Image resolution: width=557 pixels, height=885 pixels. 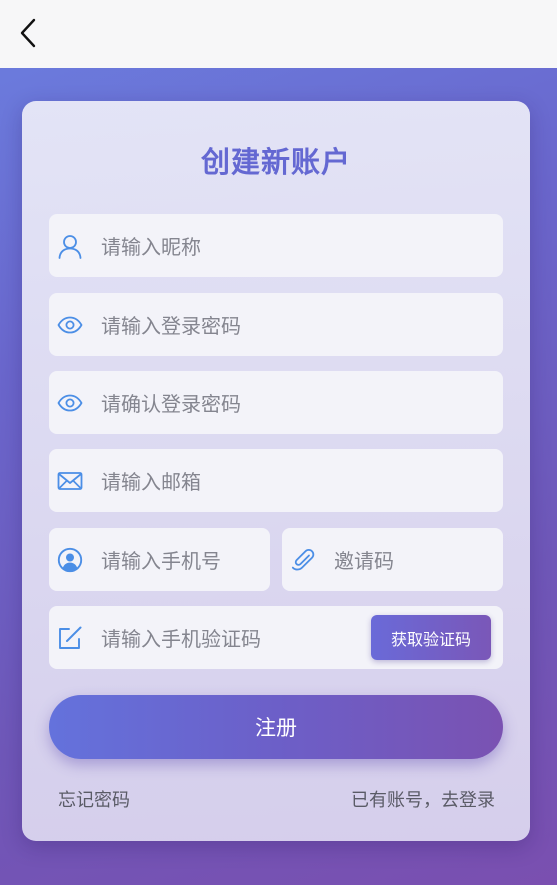 I want to click on login-link: 已有账号，去登录, so click(x=423, y=799).